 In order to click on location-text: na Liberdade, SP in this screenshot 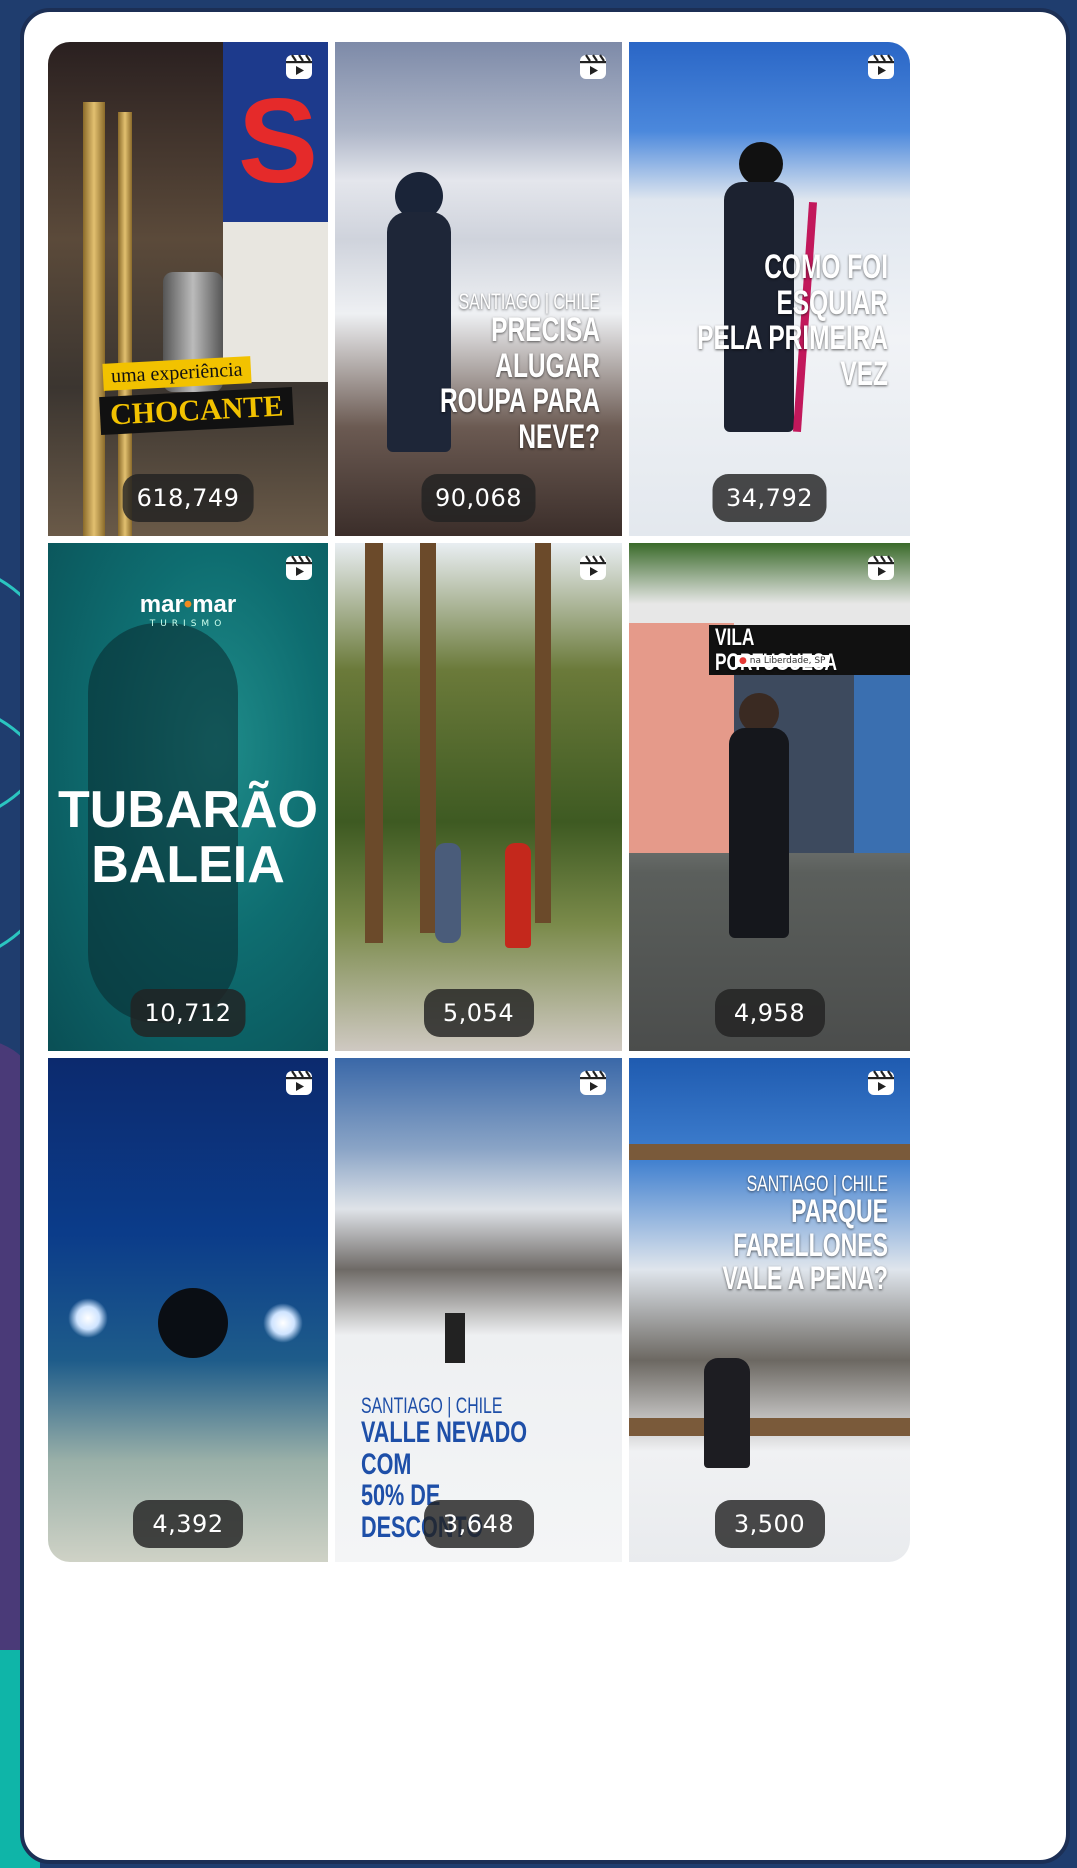, I will do `click(787, 661)`.